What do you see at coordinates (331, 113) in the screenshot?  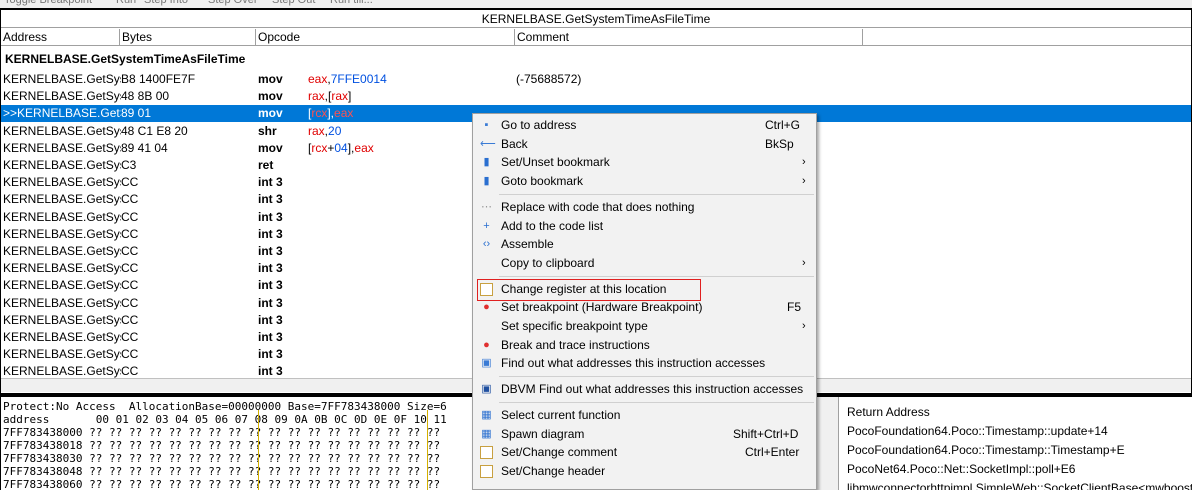 I see `operand-token: ],` at bounding box center [331, 113].